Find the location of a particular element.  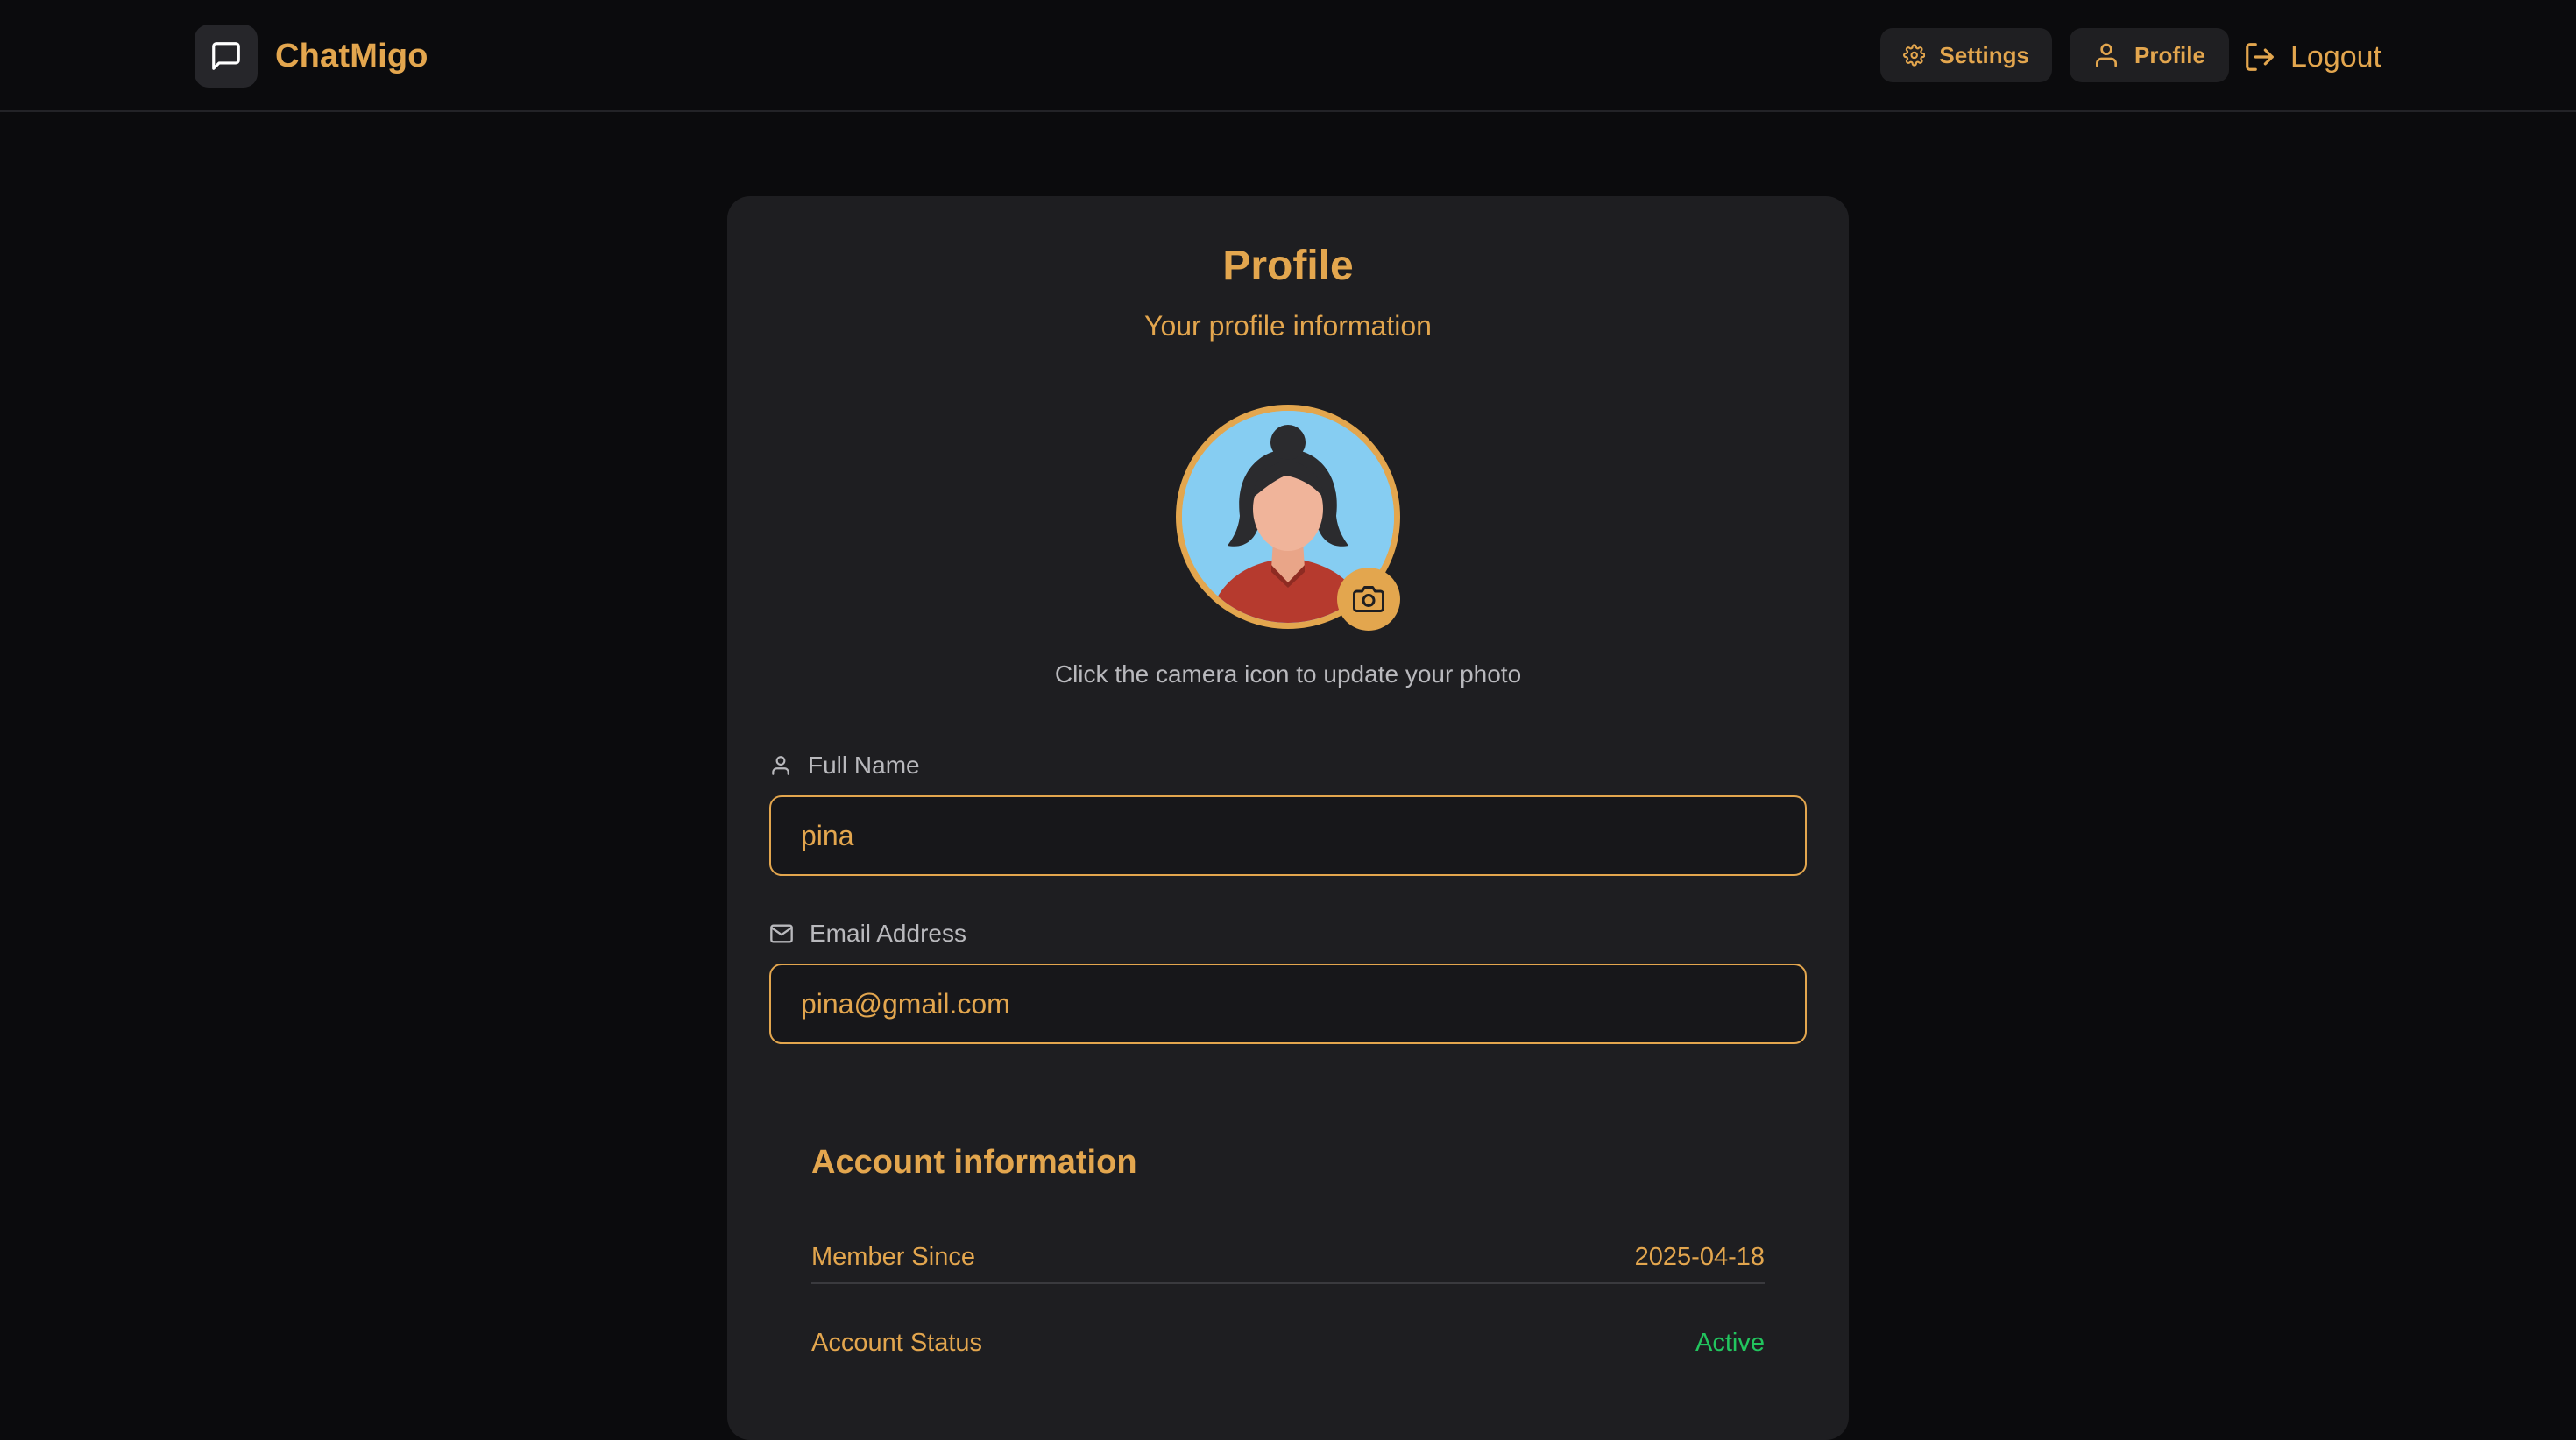

page-subtitle: Your profile information is located at coordinates (1288, 326).